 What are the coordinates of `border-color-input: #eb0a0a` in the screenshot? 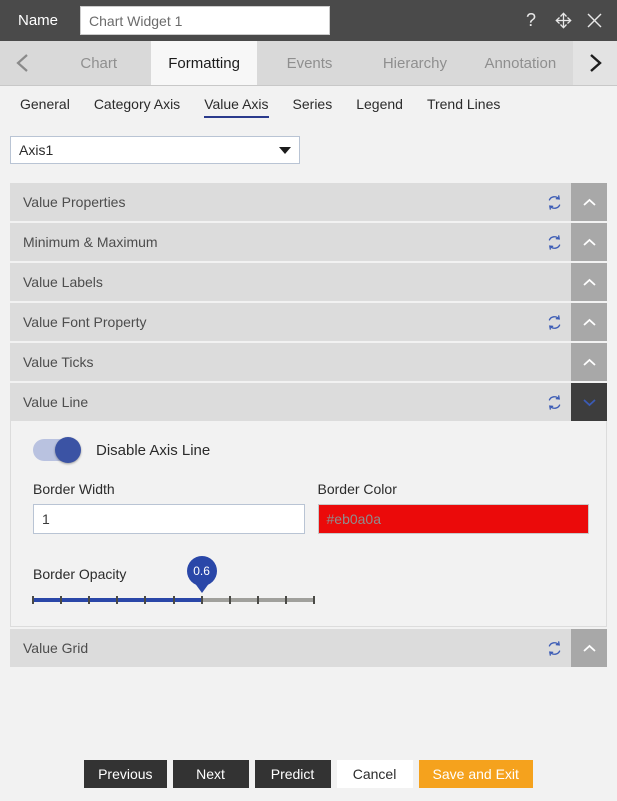 It's located at (453, 519).